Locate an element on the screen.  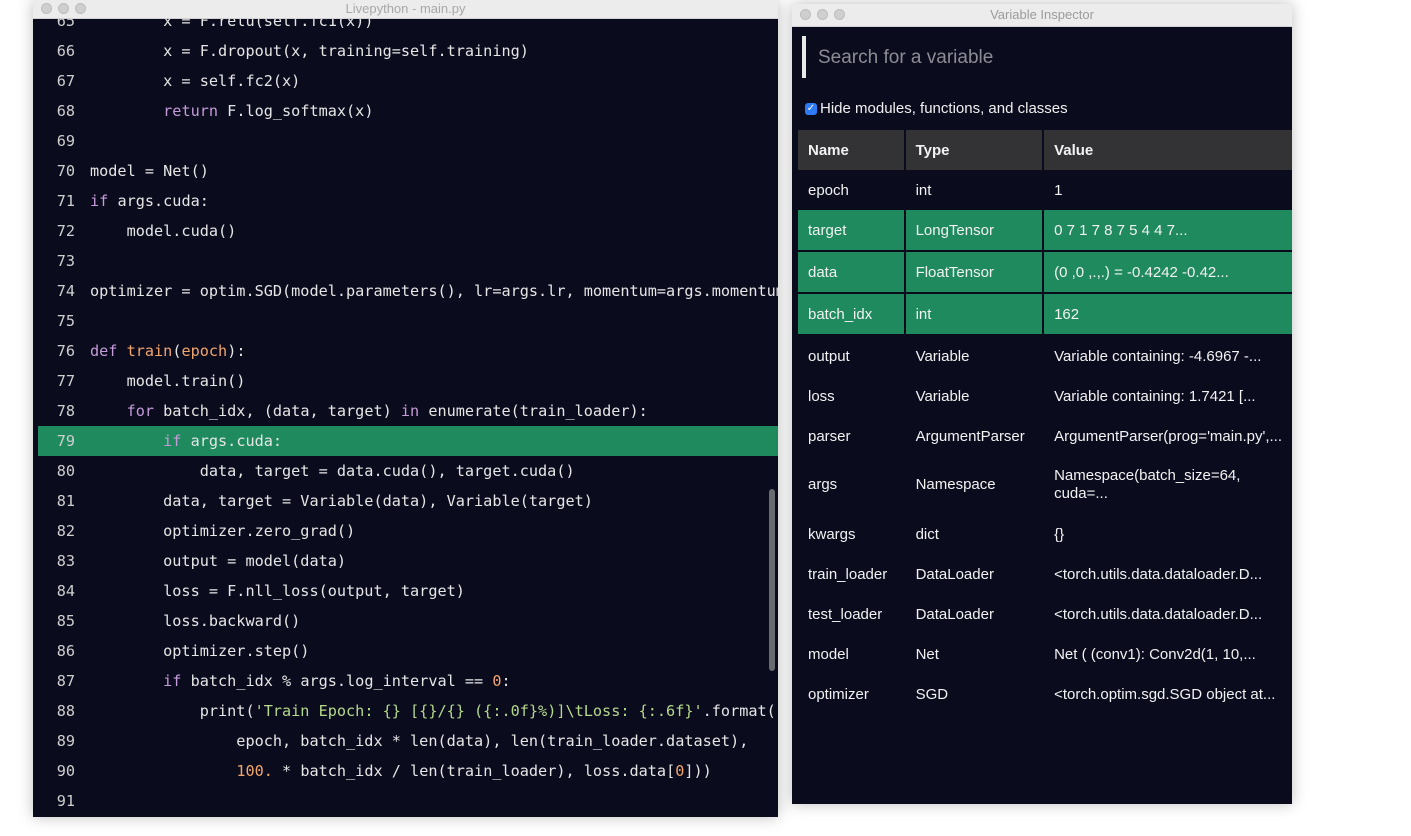
variable-name-cell: test_loader is located at coordinates (852, 614).